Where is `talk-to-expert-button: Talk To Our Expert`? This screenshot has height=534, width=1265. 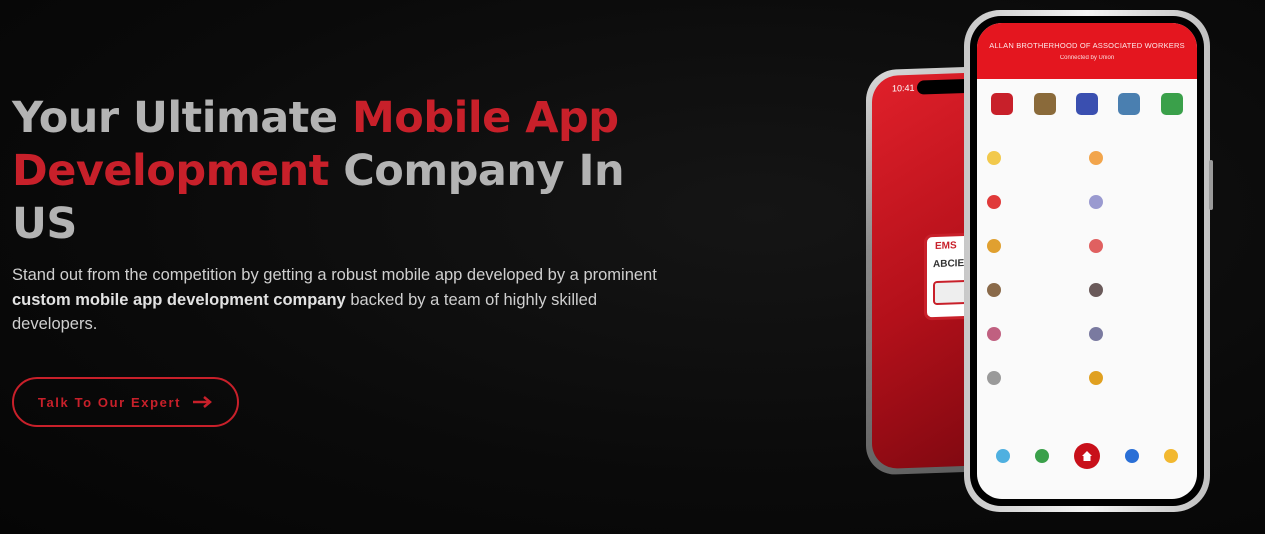 talk-to-expert-button: Talk To Our Expert is located at coordinates (125, 402).